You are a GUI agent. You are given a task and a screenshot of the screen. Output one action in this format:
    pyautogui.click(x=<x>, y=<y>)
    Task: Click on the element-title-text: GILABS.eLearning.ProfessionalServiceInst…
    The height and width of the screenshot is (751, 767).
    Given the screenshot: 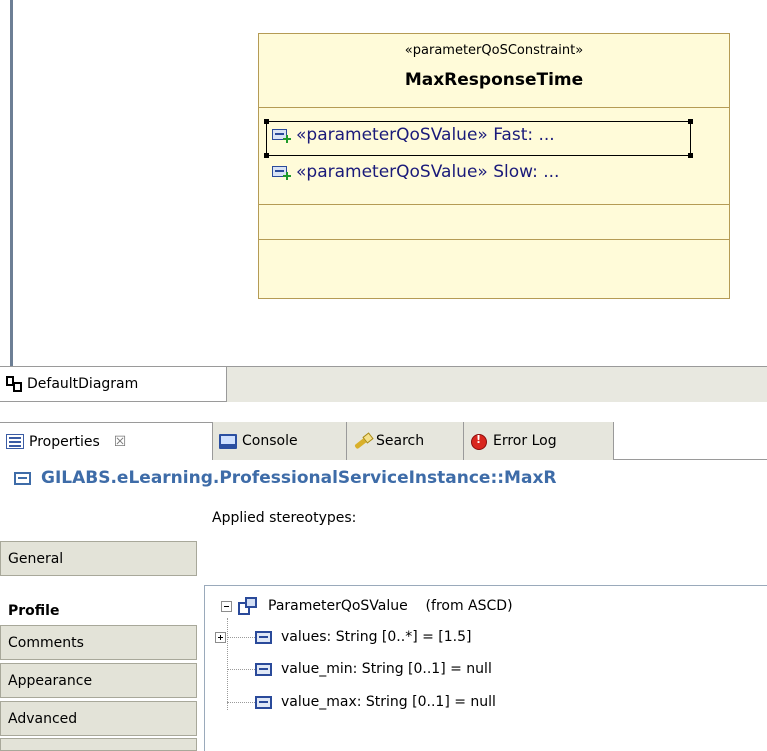 What is the action you would take?
    pyautogui.click(x=299, y=478)
    